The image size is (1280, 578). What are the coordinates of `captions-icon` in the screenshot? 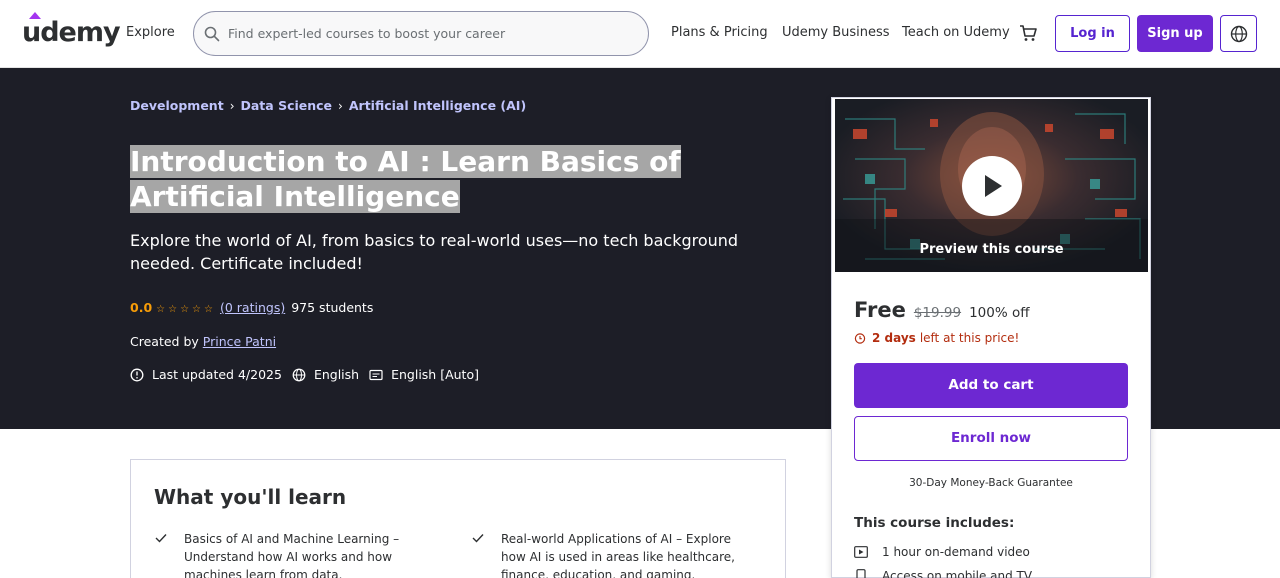 It's located at (376, 374).